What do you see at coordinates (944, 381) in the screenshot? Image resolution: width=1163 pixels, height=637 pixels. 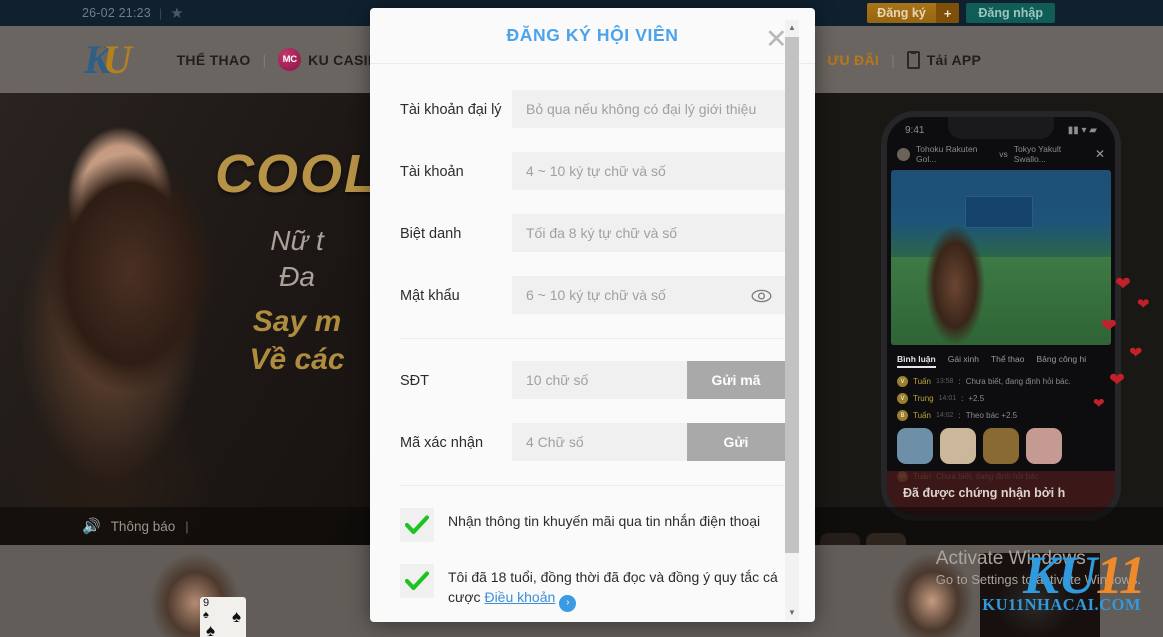 I see `comment-time: 13:58` at bounding box center [944, 381].